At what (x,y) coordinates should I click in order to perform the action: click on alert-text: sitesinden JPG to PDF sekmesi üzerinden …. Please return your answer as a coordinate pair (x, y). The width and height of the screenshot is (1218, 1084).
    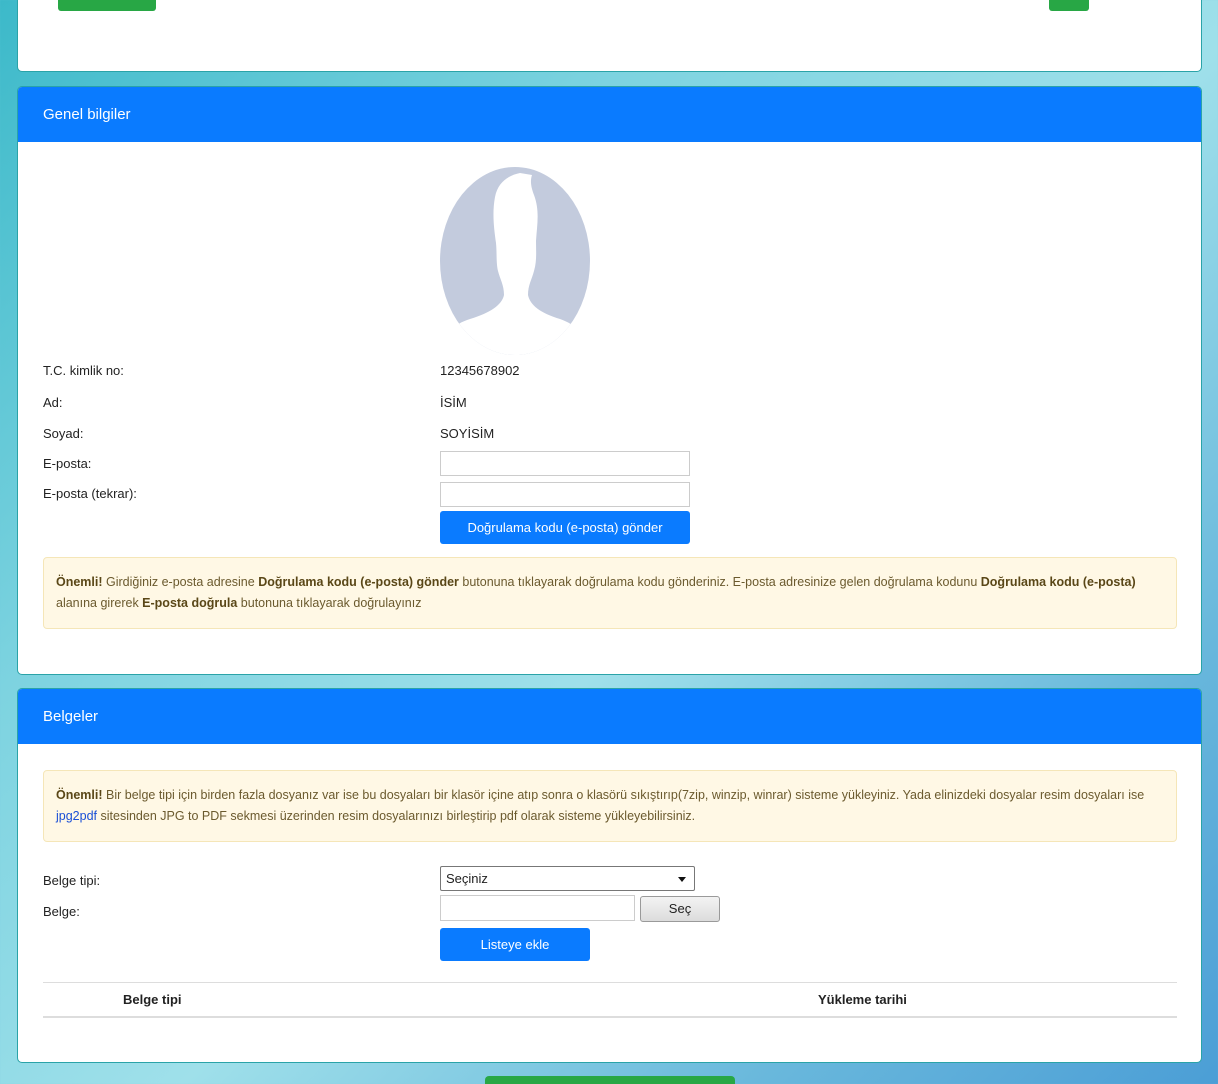
    Looking at the image, I should click on (396, 816).